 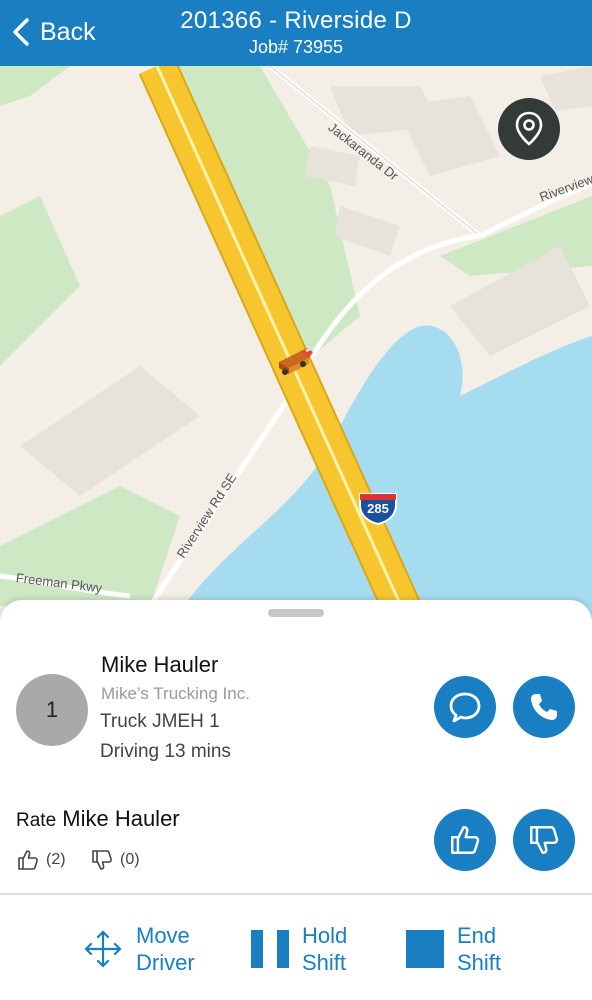 I want to click on thumbs-up-count: (2), so click(x=41, y=860).